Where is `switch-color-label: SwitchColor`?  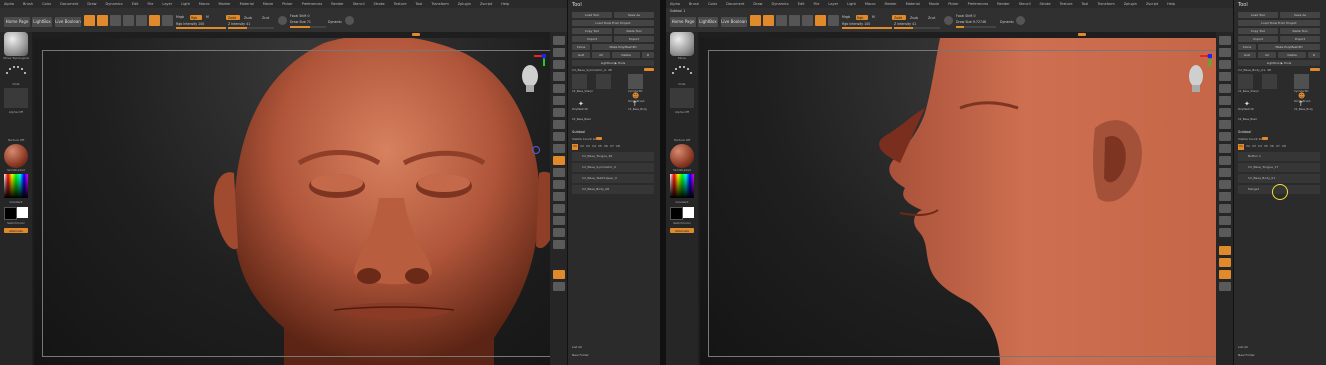
switch-color-label: SwitchColor is located at coordinates (16, 223).